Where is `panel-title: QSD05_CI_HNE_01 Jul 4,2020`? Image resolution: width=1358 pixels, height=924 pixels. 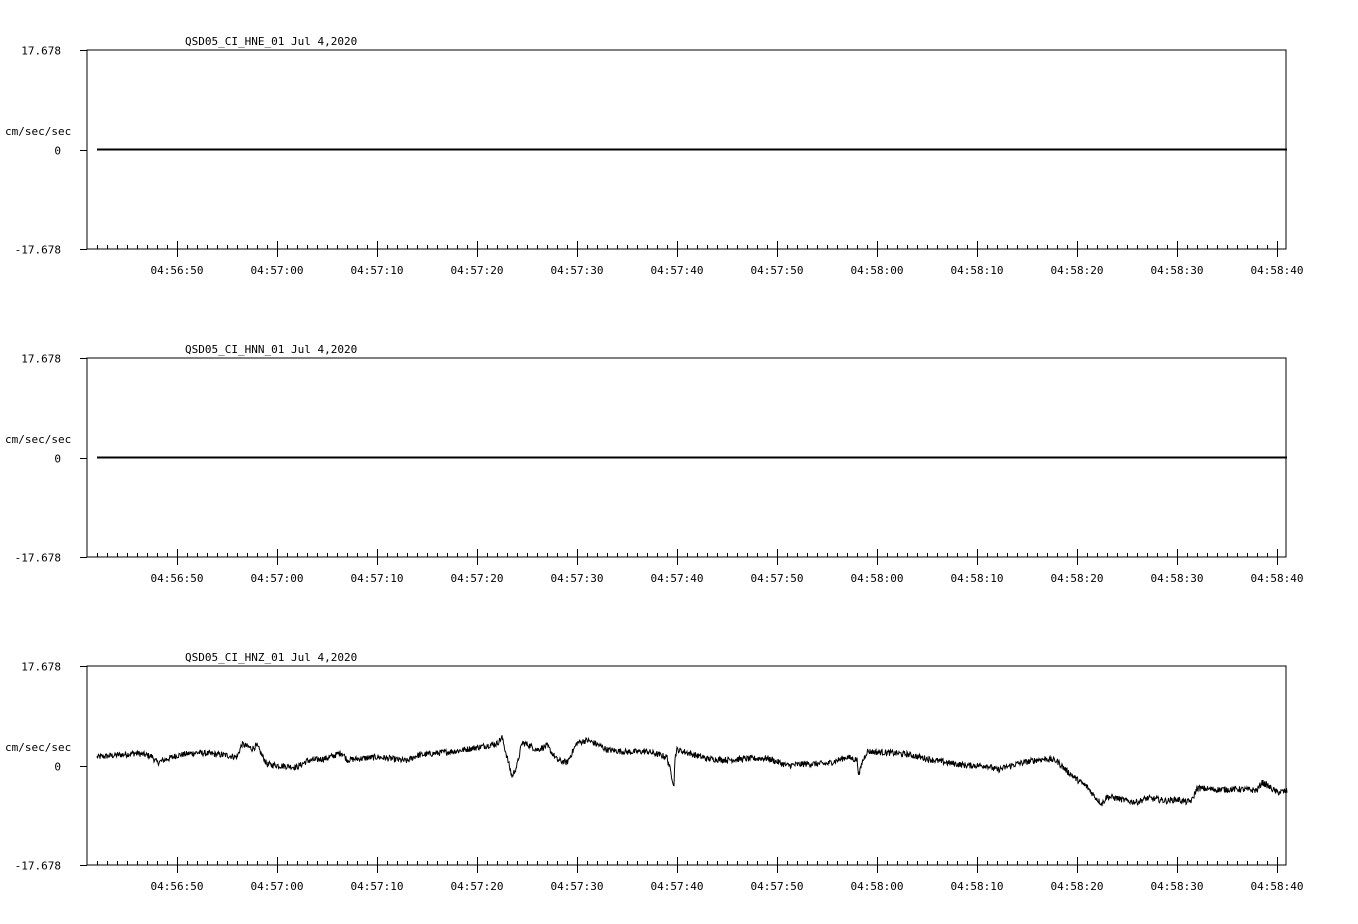 panel-title: QSD05_CI_HNE_01 Jul 4,2020 is located at coordinates (271, 41).